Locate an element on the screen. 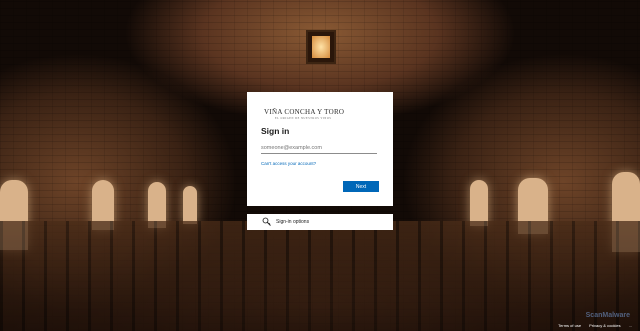  next-button: Next is located at coordinates (361, 186).